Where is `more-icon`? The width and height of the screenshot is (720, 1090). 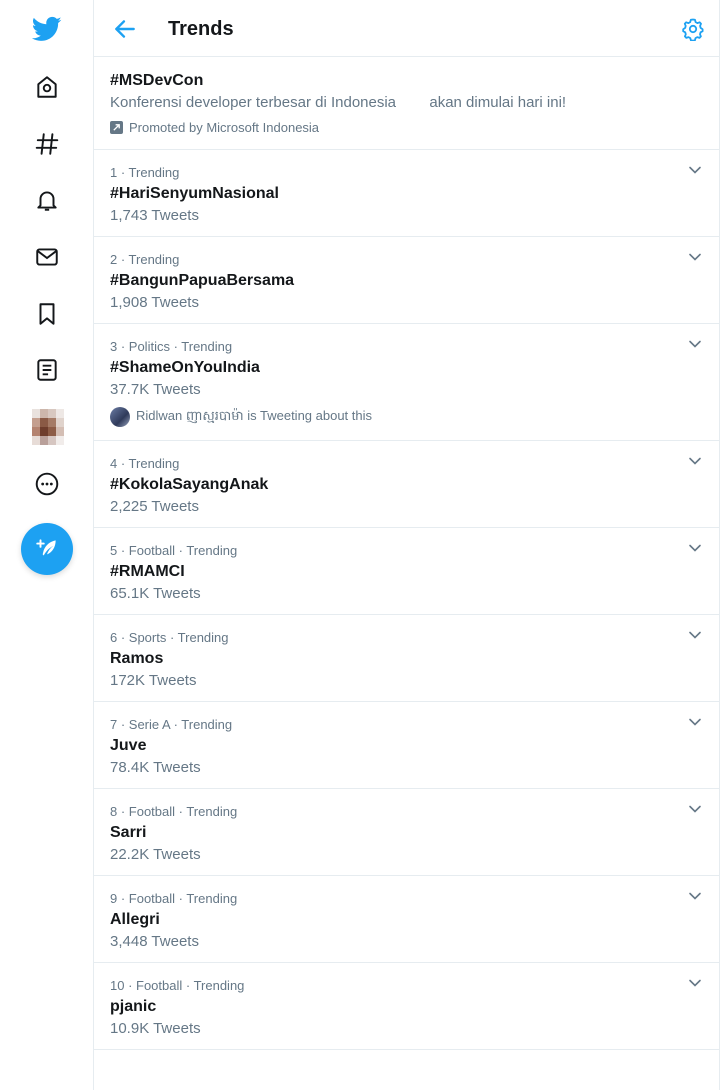
more-icon is located at coordinates (47, 484).